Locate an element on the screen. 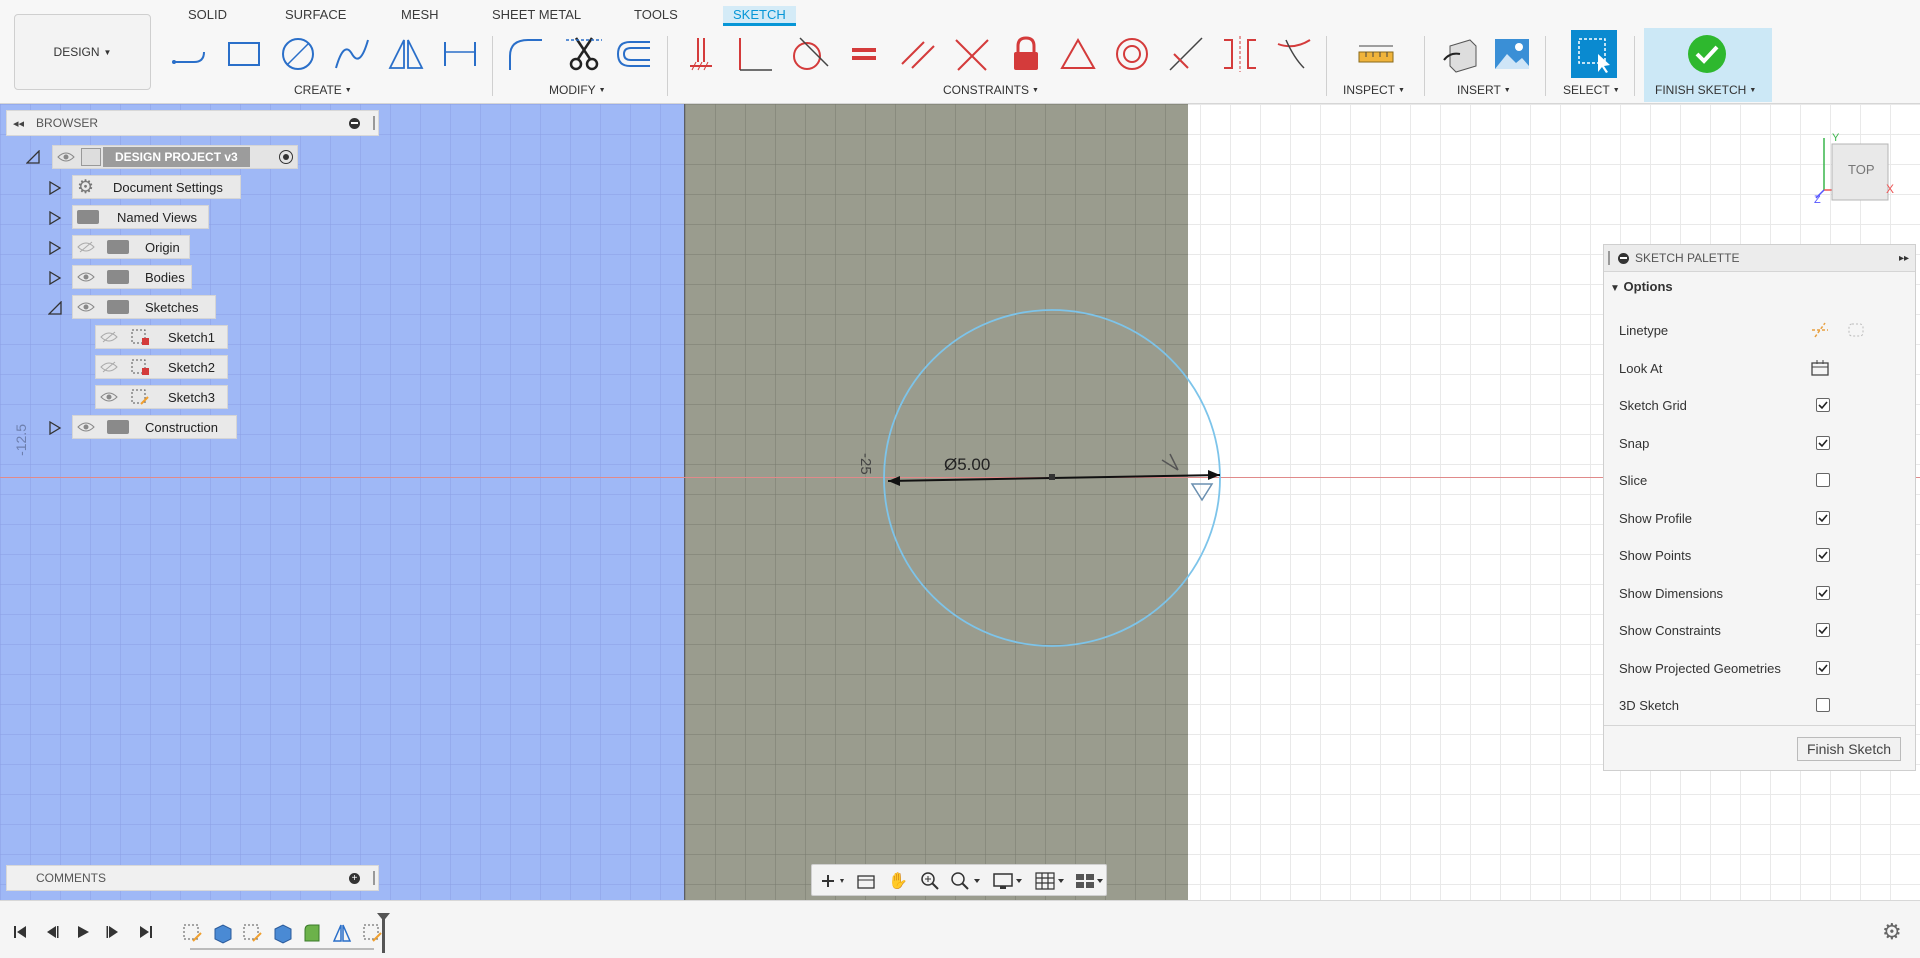 This screenshot has width=1920, height=958. equal-constraint-icon is located at coordinates (864, 54).